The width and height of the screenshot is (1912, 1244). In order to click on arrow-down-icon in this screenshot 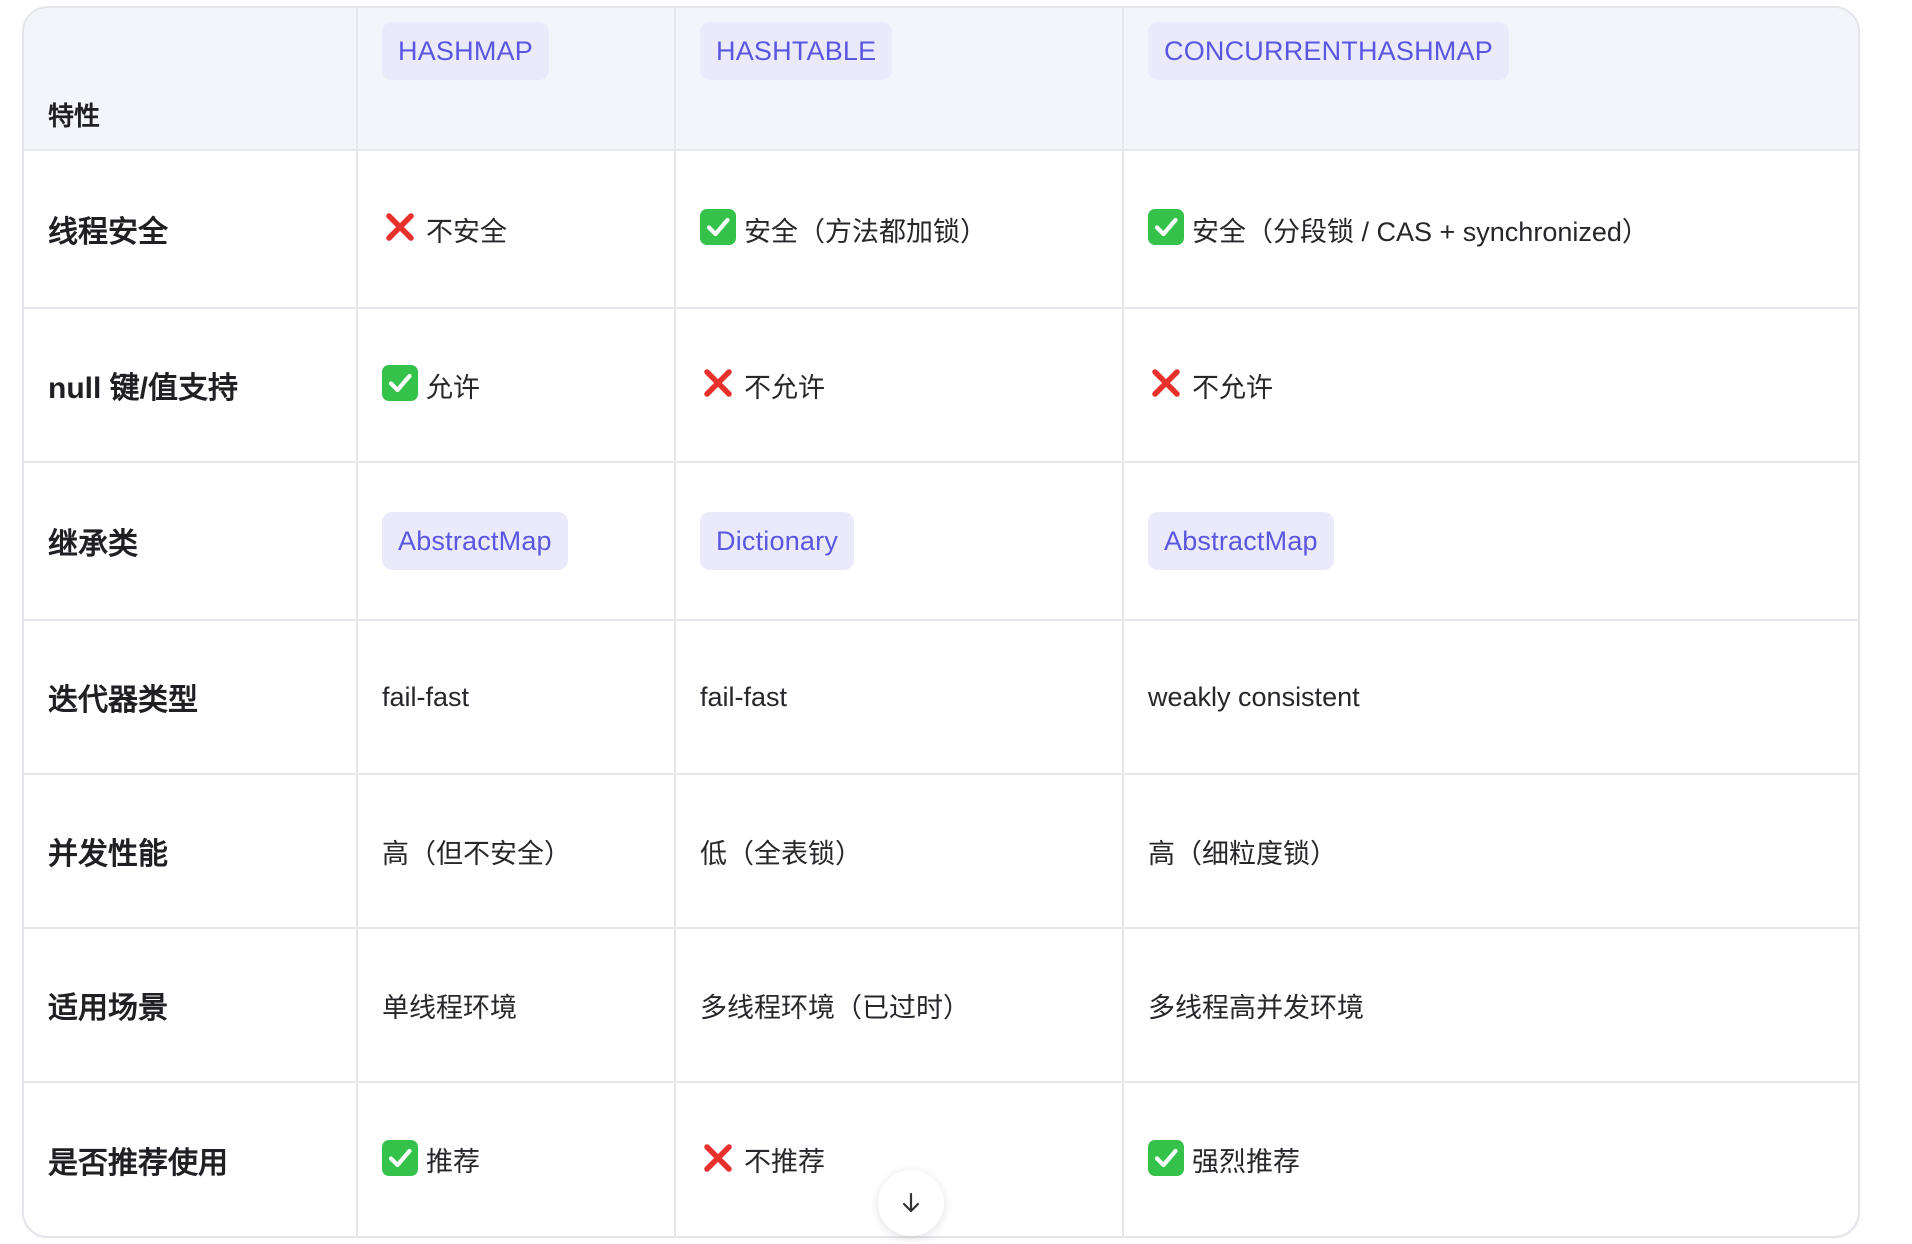, I will do `click(911, 1202)`.